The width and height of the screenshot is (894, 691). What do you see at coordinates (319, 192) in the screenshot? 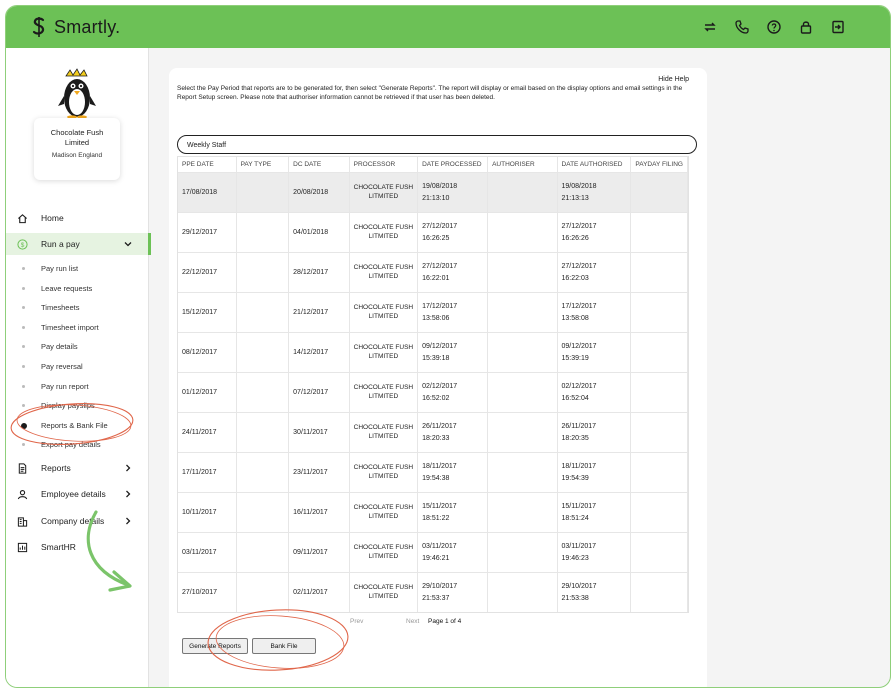
I see `cell-dc-date: 20/08/2018` at bounding box center [319, 192].